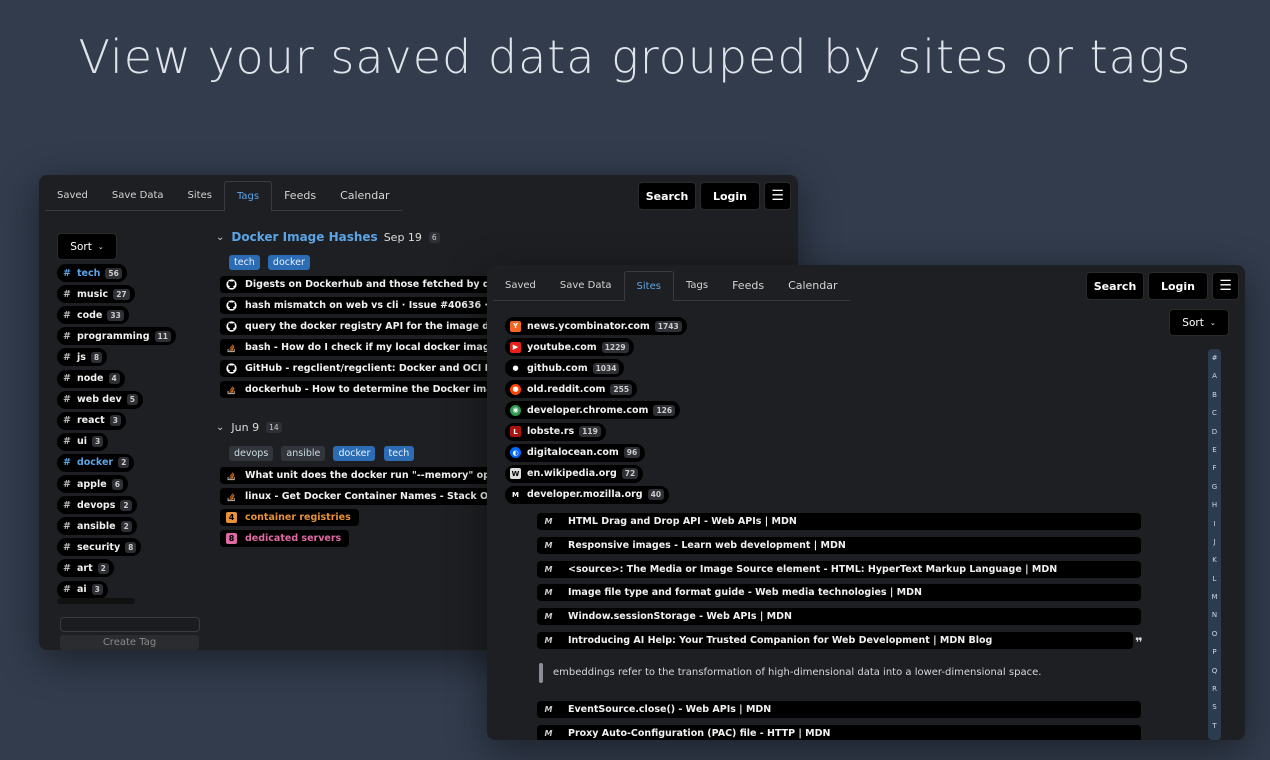 Image resolution: width=1270 pixels, height=760 pixels. Describe the element at coordinates (93, 315) in the screenshot. I see `tag-item: # code 33` at that location.